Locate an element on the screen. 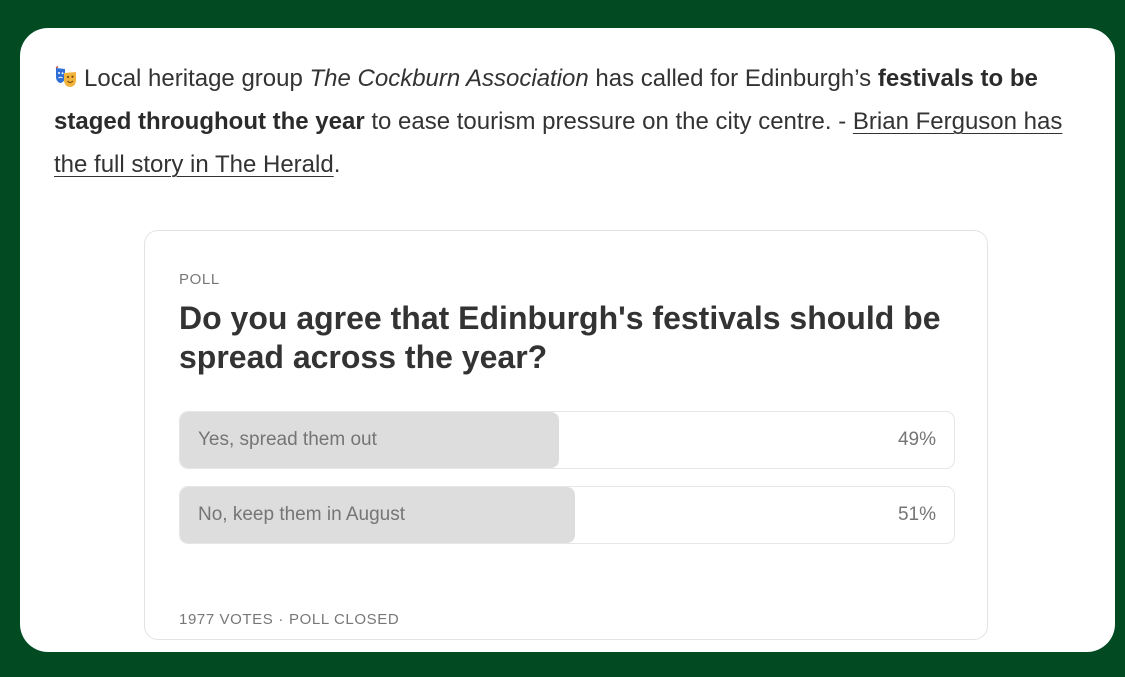 The height and width of the screenshot is (677, 1125). performing-arts-masks-icon is located at coordinates (65, 76).